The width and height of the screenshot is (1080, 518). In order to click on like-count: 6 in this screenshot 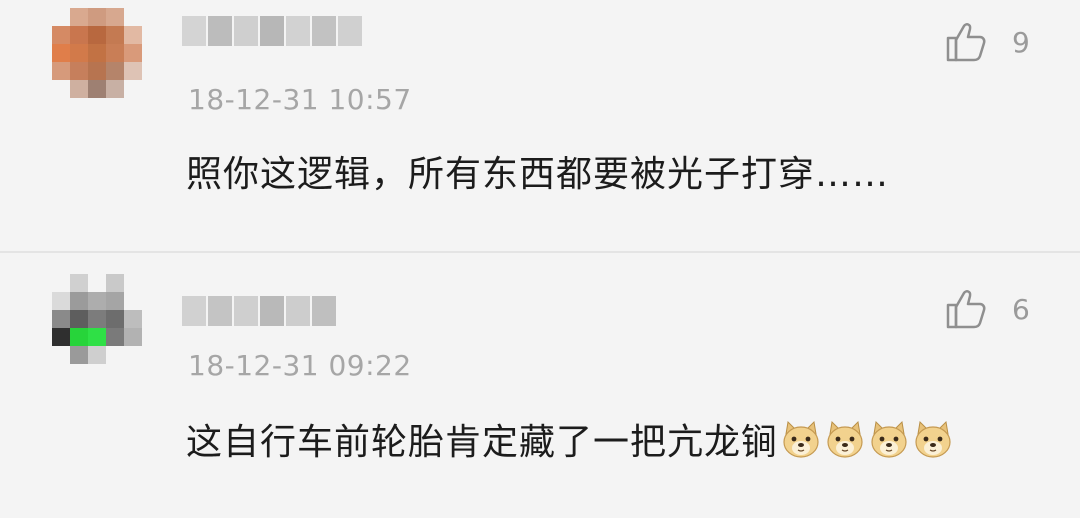, I will do `click(1021, 309)`.